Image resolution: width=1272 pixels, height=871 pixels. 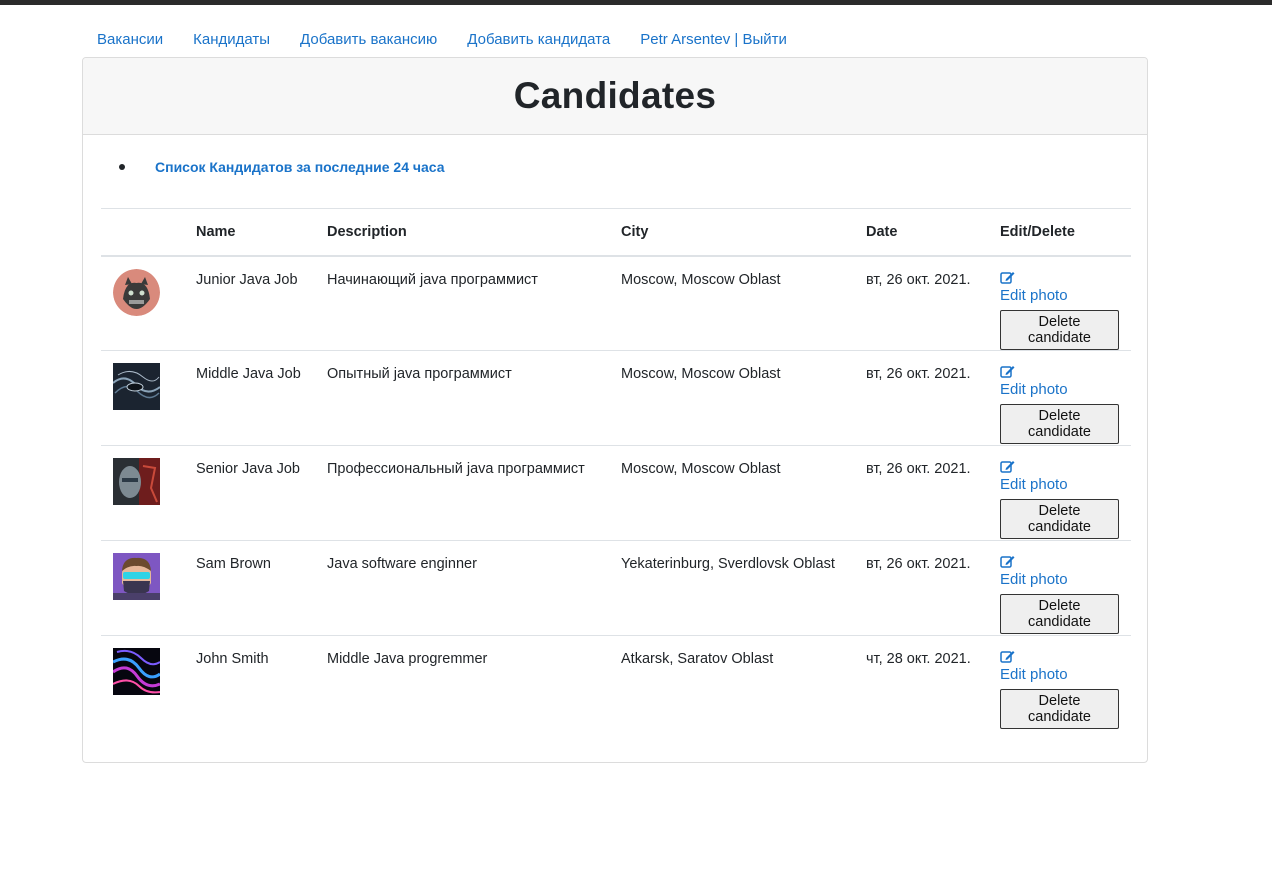 What do you see at coordinates (233, 564) in the screenshot?
I see `candidate-name: Sam Brown` at bounding box center [233, 564].